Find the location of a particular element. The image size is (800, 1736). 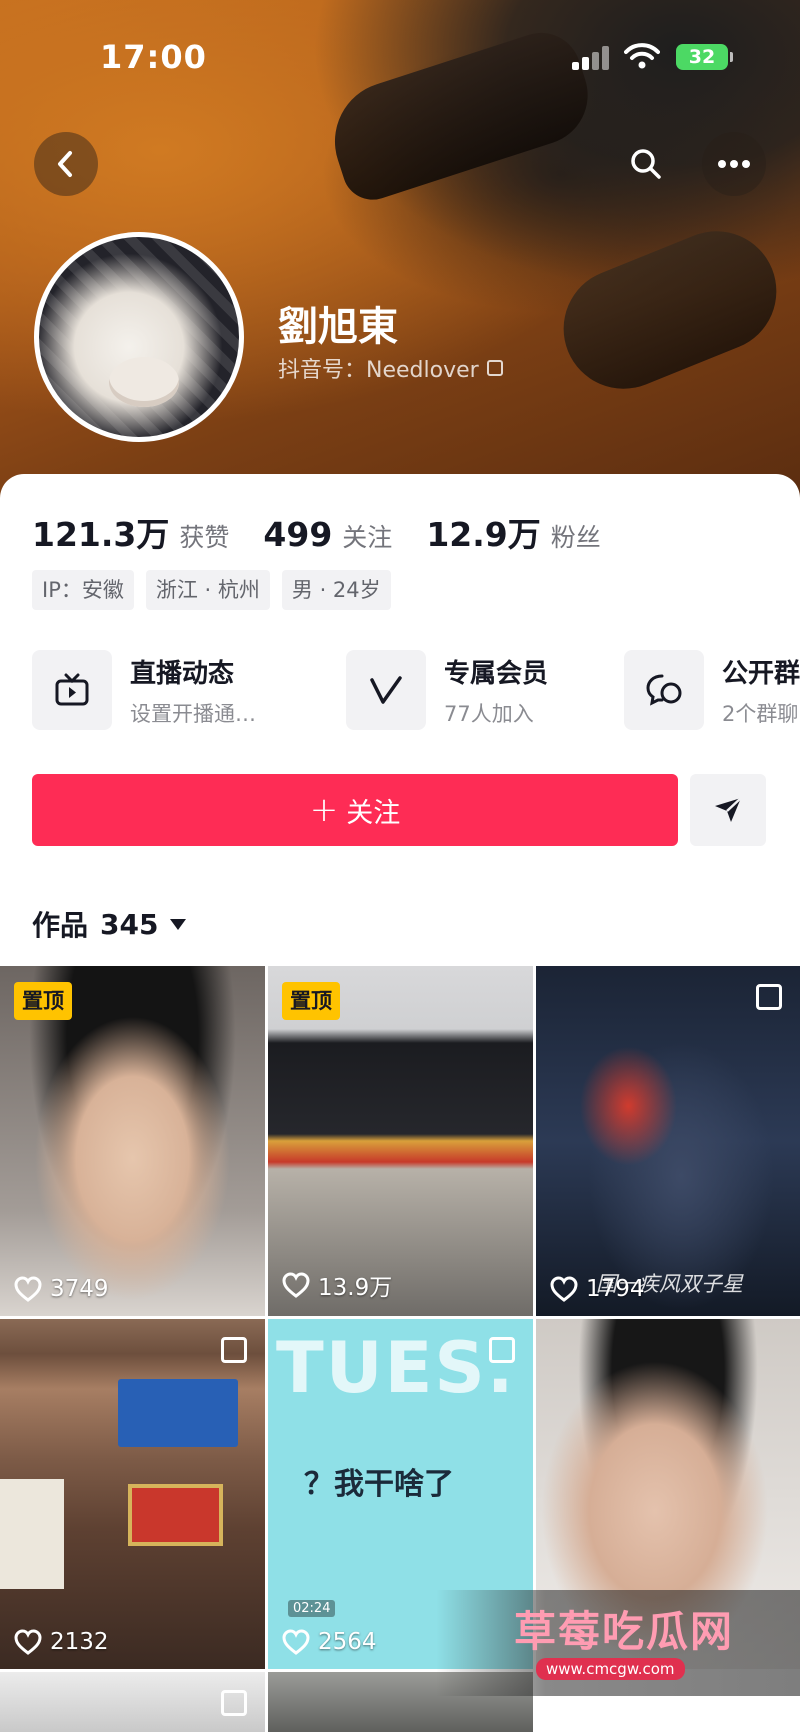

feature-title: 直播动态 is located at coordinates (182, 673).